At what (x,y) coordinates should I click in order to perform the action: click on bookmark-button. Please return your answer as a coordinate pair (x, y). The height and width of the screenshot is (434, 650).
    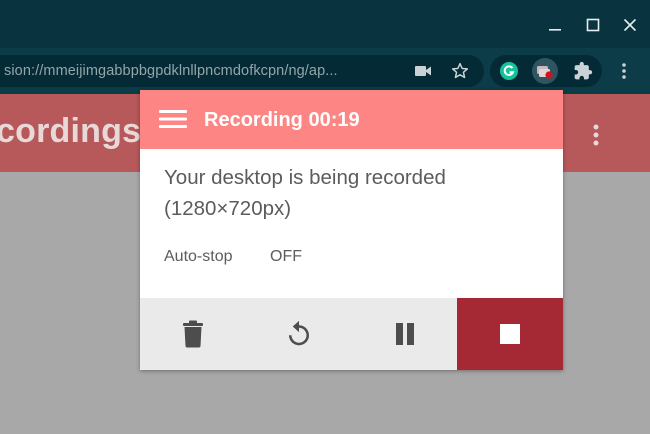
    Looking at the image, I should click on (460, 71).